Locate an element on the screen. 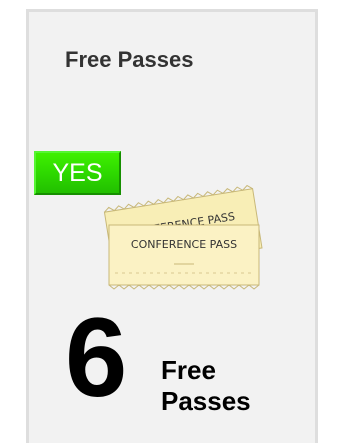 The height and width of the screenshot is (443, 337). pass-count-label: Free Passes is located at coordinates (206, 386).